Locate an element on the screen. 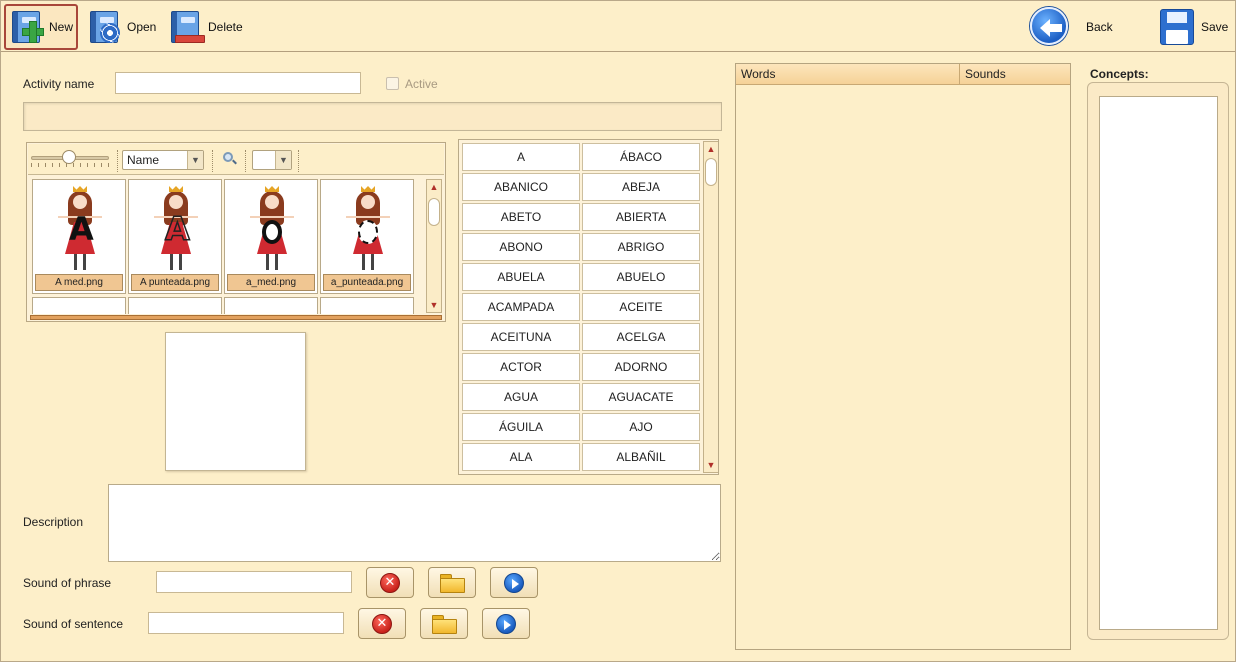  active-checkbox is located at coordinates (392, 83).